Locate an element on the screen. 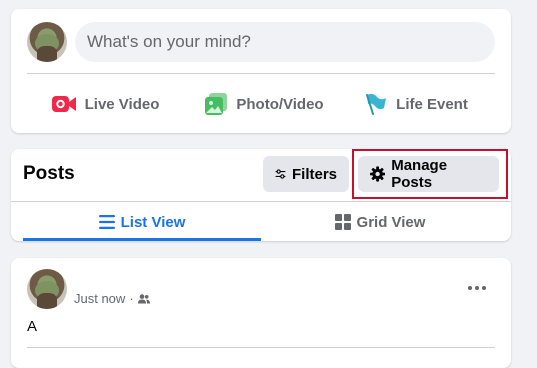  post-timestamp: Just now is located at coordinates (99, 298).